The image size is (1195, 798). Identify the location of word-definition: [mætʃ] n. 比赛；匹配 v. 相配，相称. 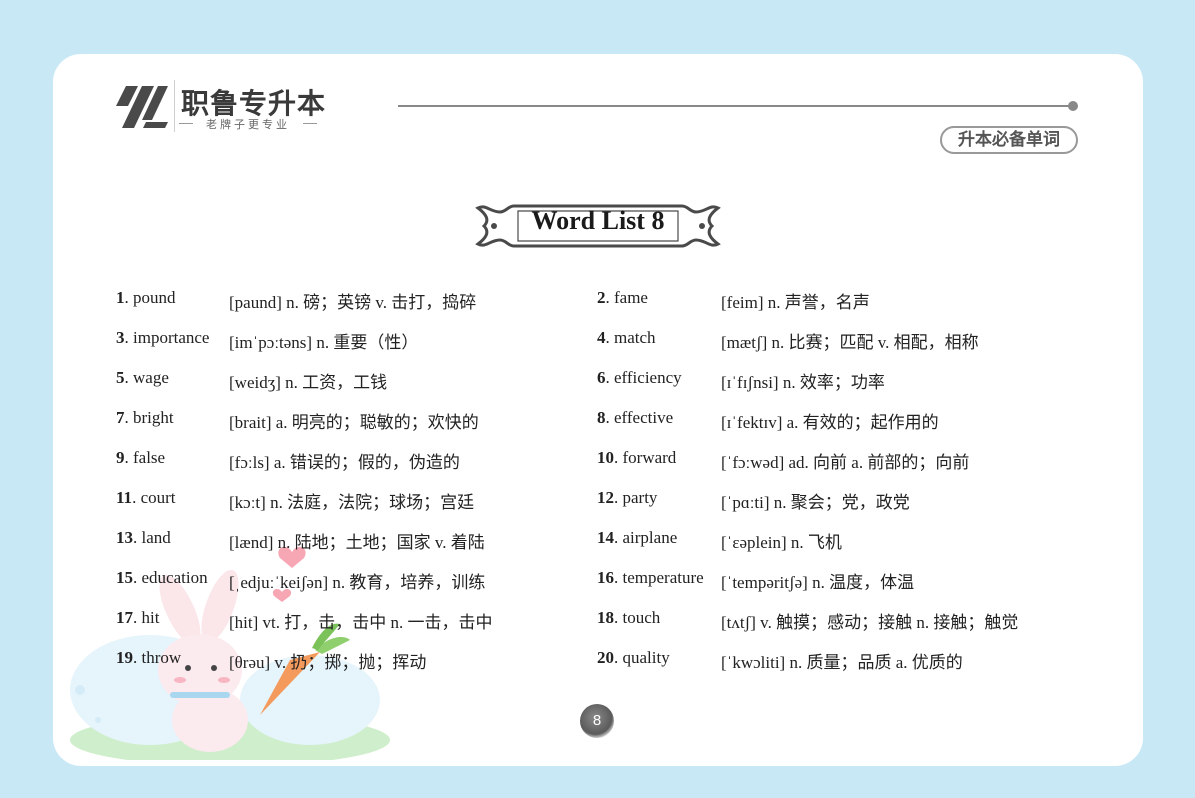
(850, 342).